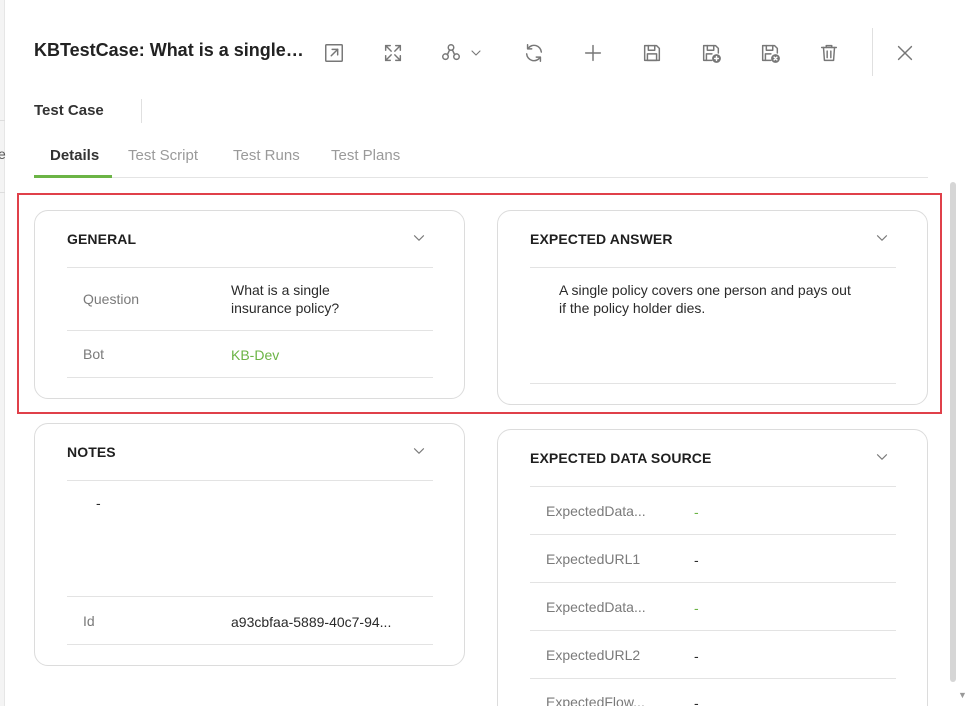  I want to click on question-value: What is a single insurance policy?, so click(285, 299).